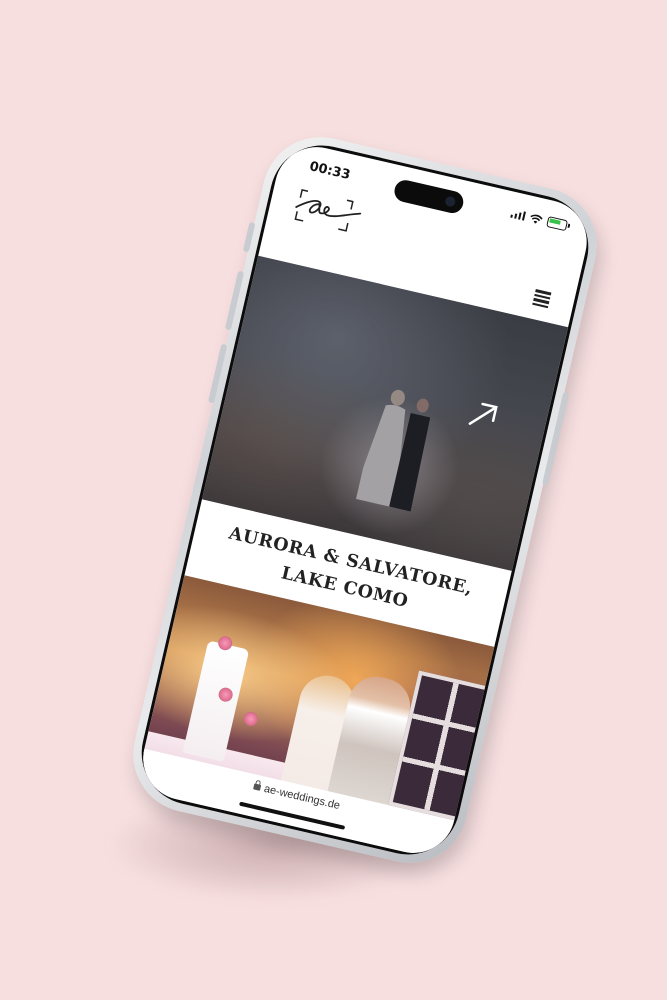 Image resolution: width=667 pixels, height=1000 pixels. Describe the element at coordinates (256, 787) in the screenshot. I see `lock-icon` at that location.